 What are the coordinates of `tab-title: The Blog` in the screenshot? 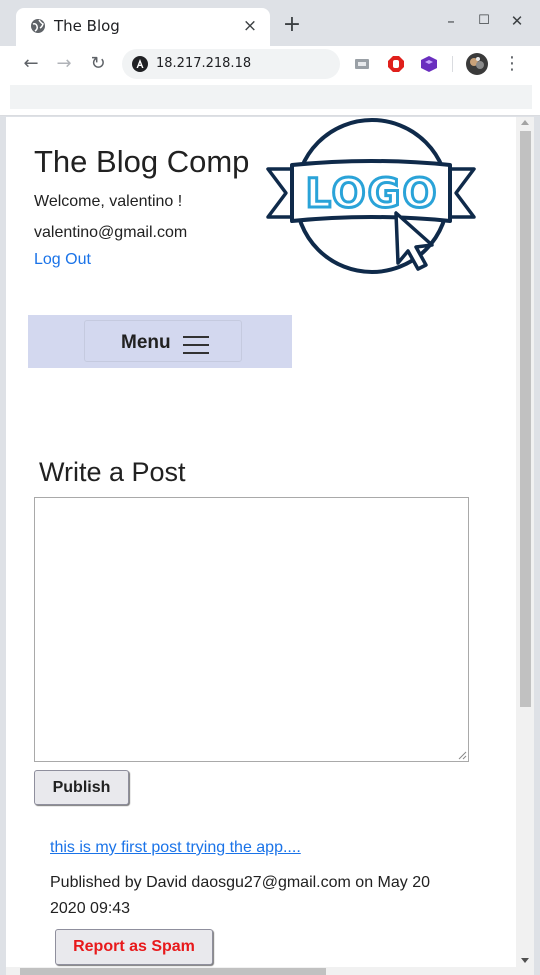 It's located at (87, 26).